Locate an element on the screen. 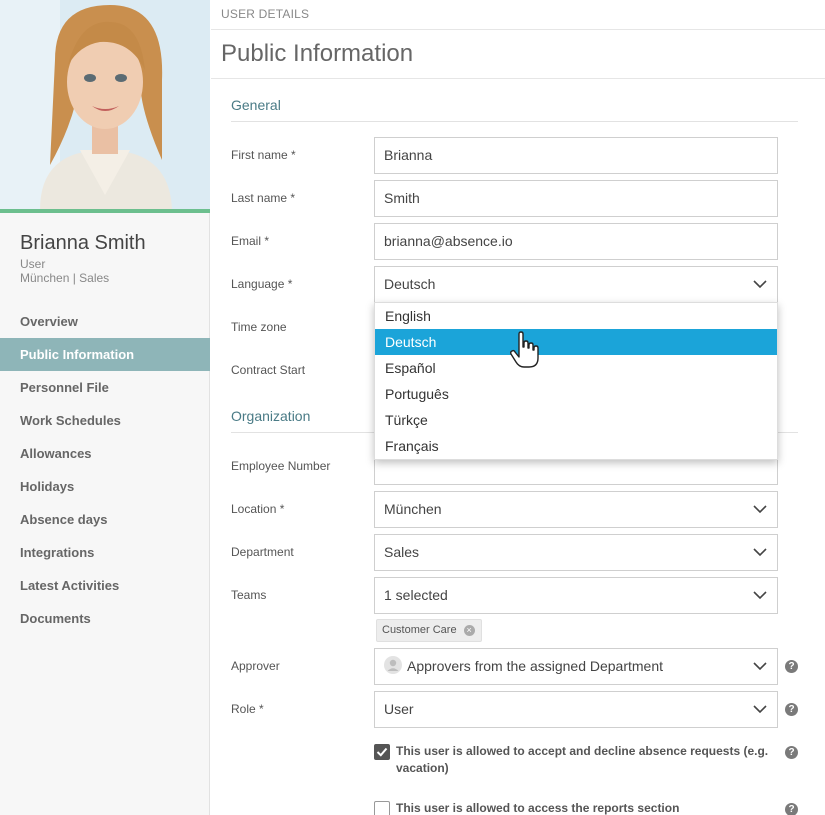 Image resolution: width=825 pixels, height=815 pixels. sidebar-item-public-information: Public Information is located at coordinates (105, 354).